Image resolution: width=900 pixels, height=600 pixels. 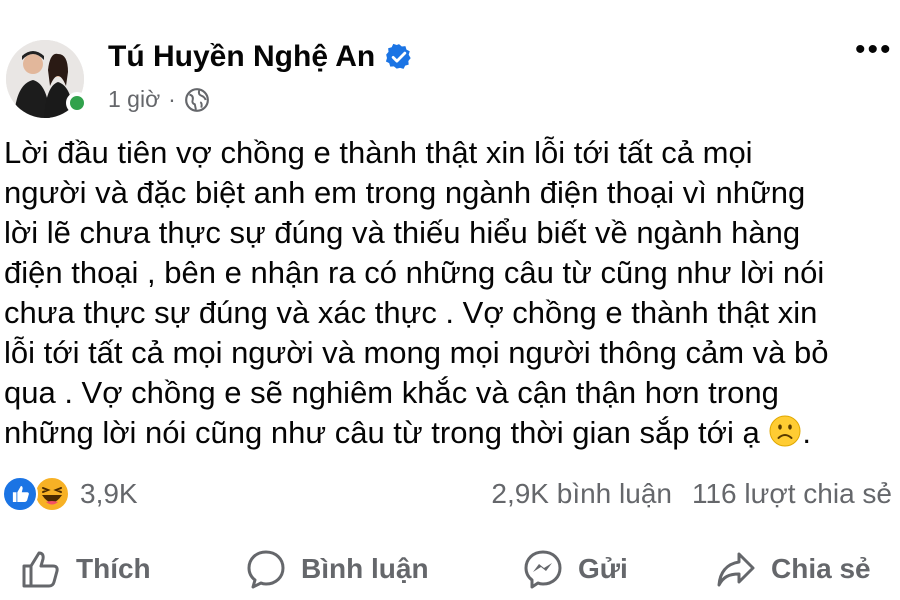 What do you see at coordinates (40, 569) in the screenshot?
I see `like-icon` at bounding box center [40, 569].